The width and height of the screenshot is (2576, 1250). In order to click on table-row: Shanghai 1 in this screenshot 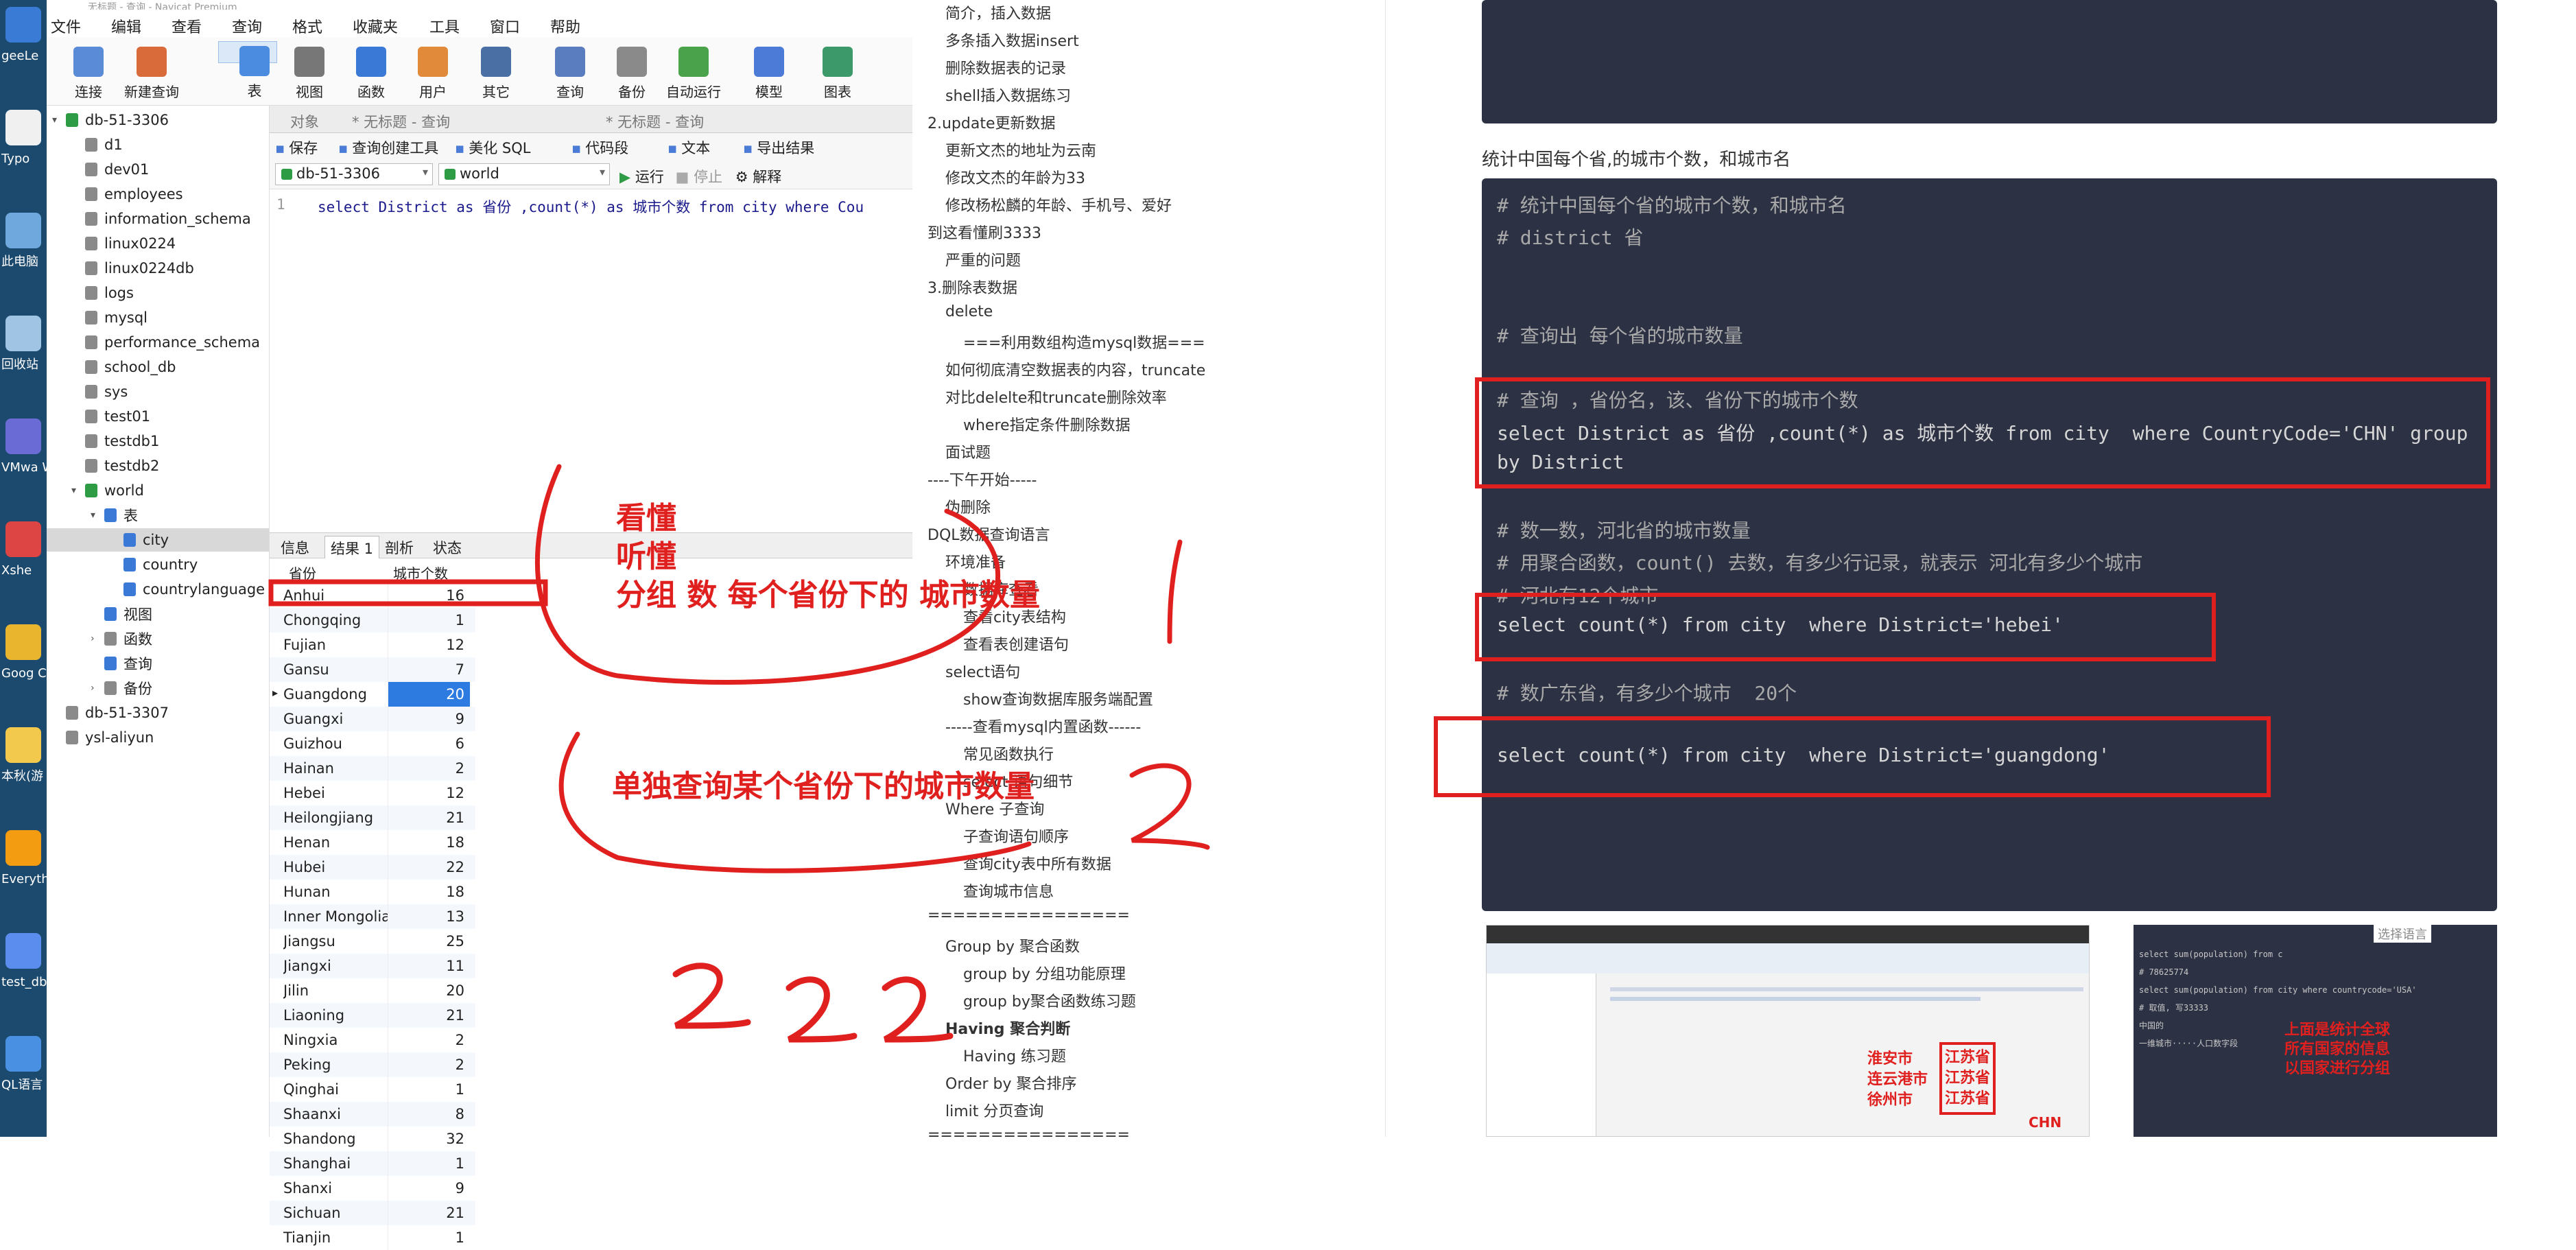, I will do `click(372, 1163)`.